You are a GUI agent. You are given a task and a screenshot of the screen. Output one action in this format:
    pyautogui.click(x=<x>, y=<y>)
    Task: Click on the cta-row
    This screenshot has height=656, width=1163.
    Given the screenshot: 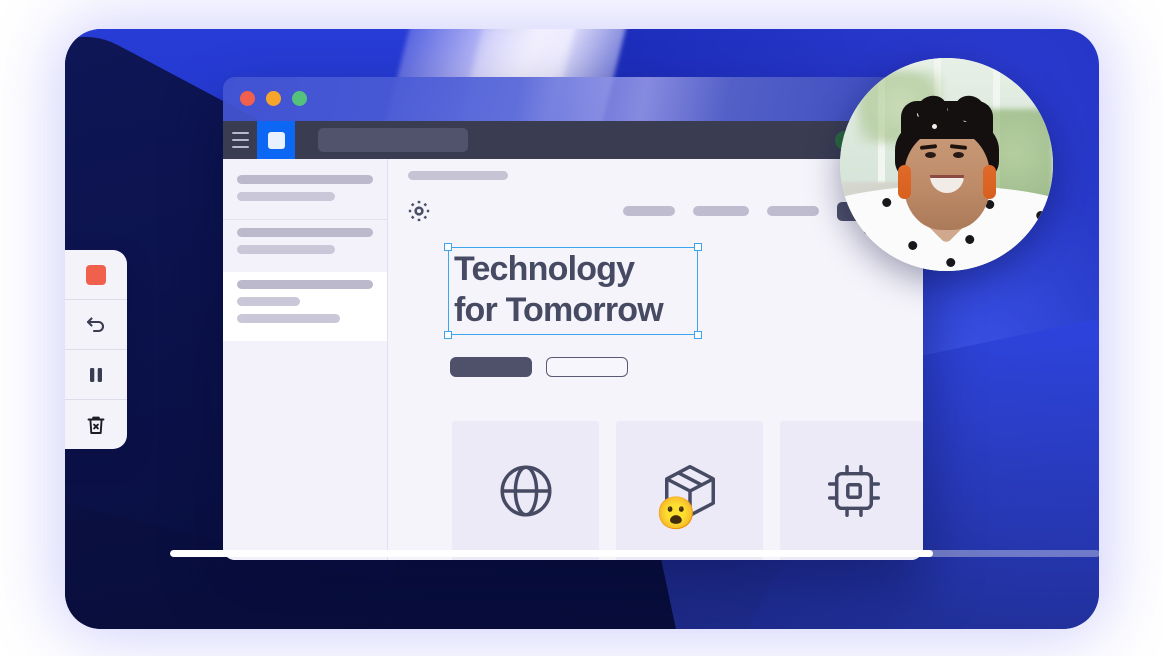 What is the action you would take?
    pyautogui.click(x=539, y=367)
    